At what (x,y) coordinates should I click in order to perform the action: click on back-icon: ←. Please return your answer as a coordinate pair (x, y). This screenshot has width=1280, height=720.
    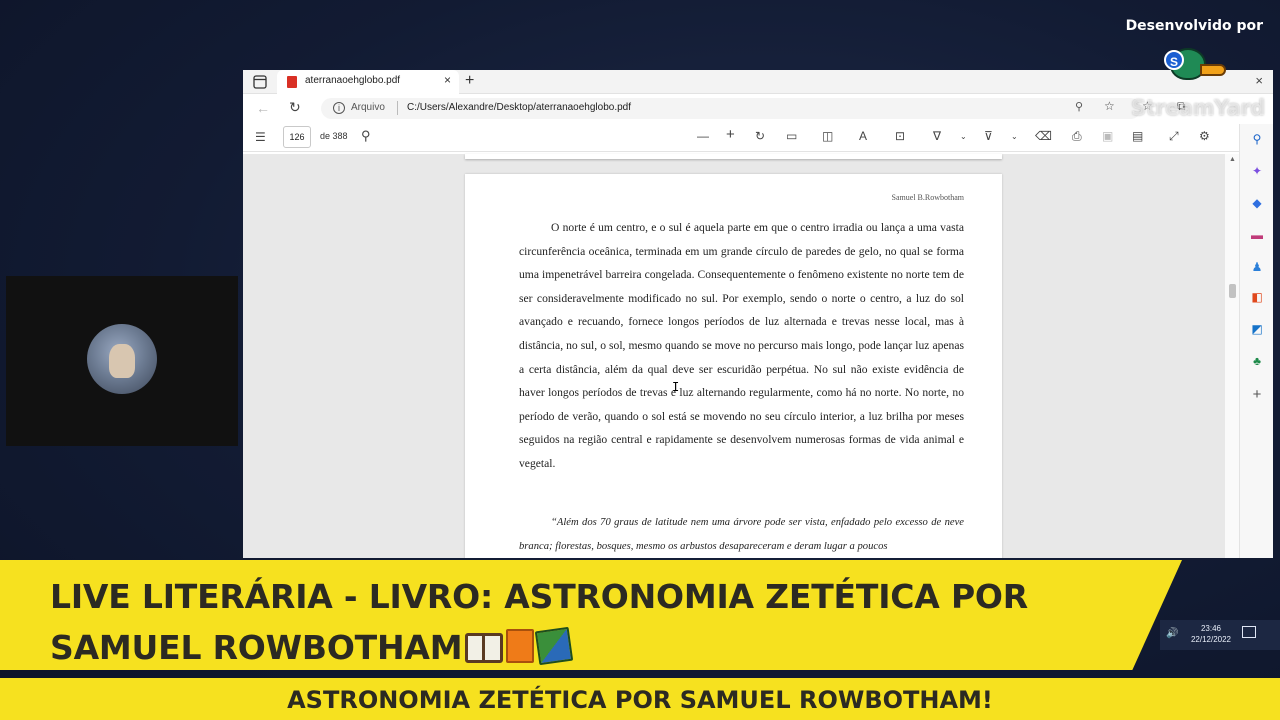
    Looking at the image, I should click on (263, 108).